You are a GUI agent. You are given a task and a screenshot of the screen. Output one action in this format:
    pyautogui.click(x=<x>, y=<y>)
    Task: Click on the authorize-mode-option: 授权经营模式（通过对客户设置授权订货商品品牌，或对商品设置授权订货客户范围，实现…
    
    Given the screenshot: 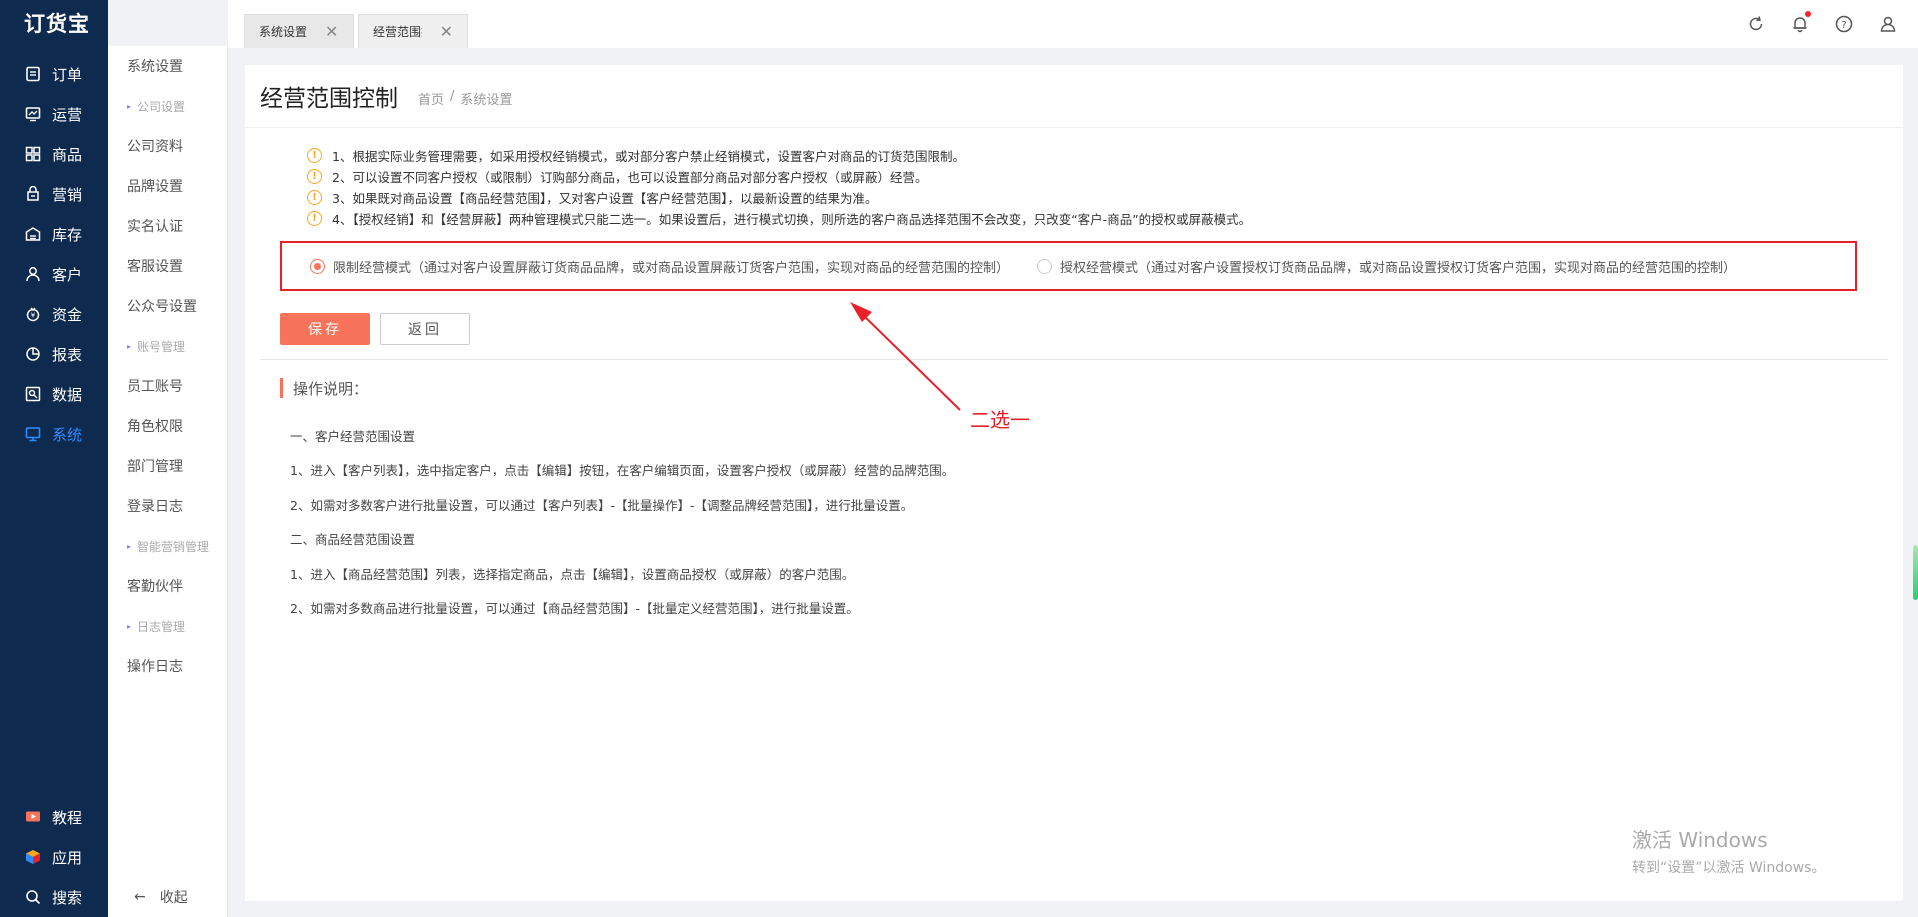 What is the action you would take?
    pyautogui.click(x=1386, y=266)
    